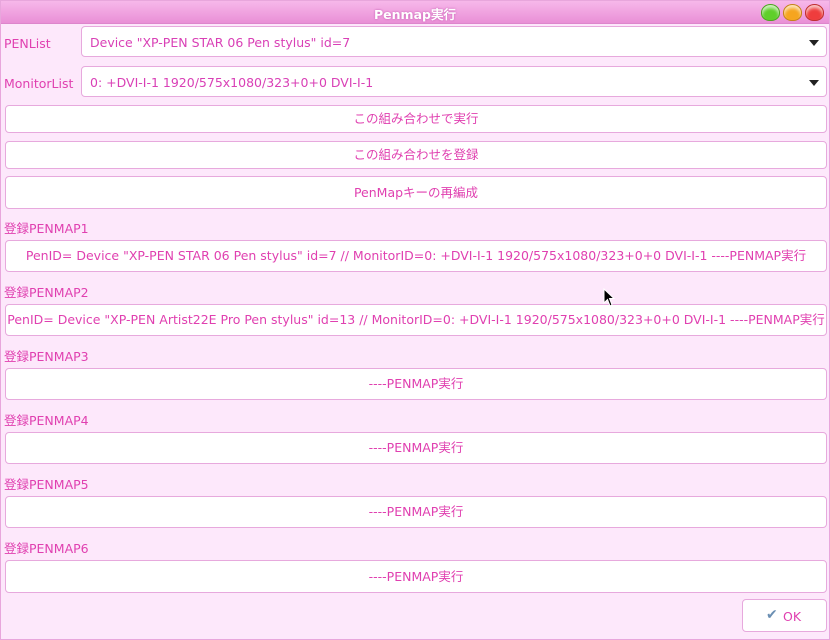 Image resolution: width=830 pixels, height=640 pixels. I want to click on minimize-button, so click(770, 12).